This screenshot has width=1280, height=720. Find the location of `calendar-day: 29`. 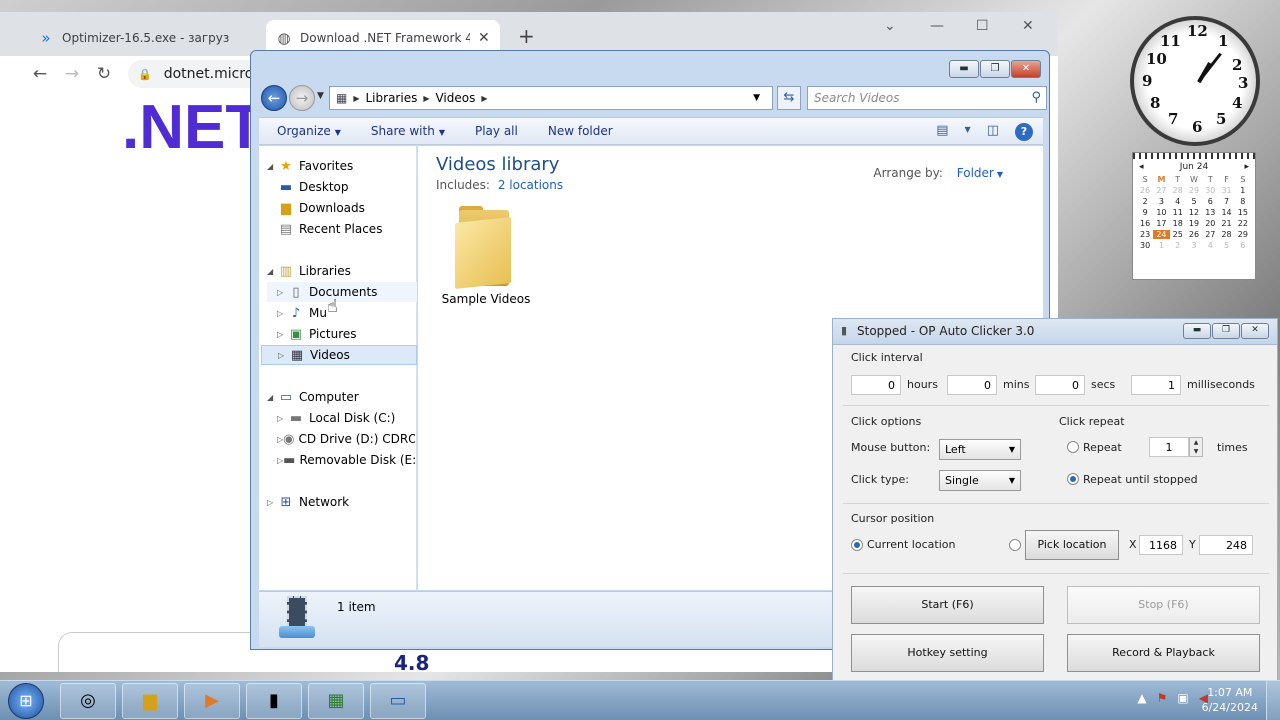

calendar-day: 29 is located at coordinates (1194, 190).